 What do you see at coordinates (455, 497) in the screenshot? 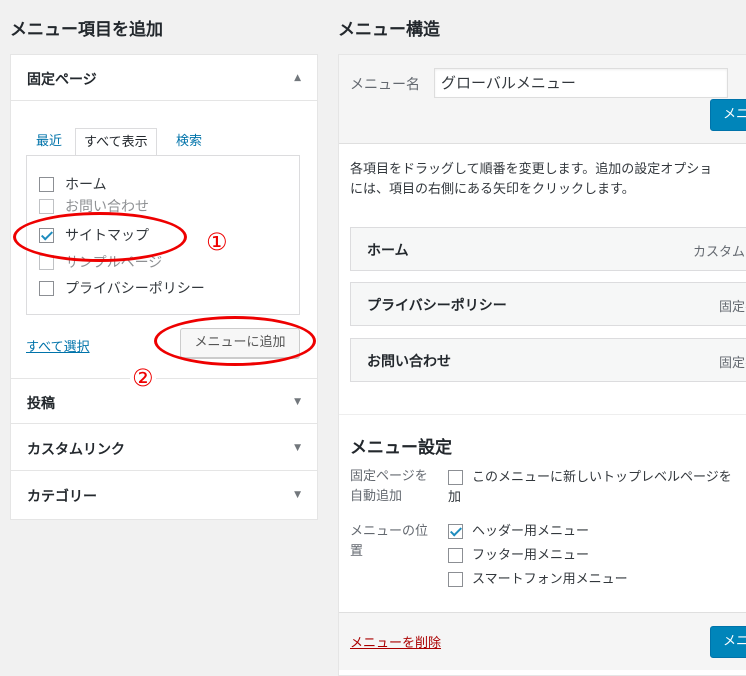
I see `auto-add-text-2: 加` at bounding box center [455, 497].